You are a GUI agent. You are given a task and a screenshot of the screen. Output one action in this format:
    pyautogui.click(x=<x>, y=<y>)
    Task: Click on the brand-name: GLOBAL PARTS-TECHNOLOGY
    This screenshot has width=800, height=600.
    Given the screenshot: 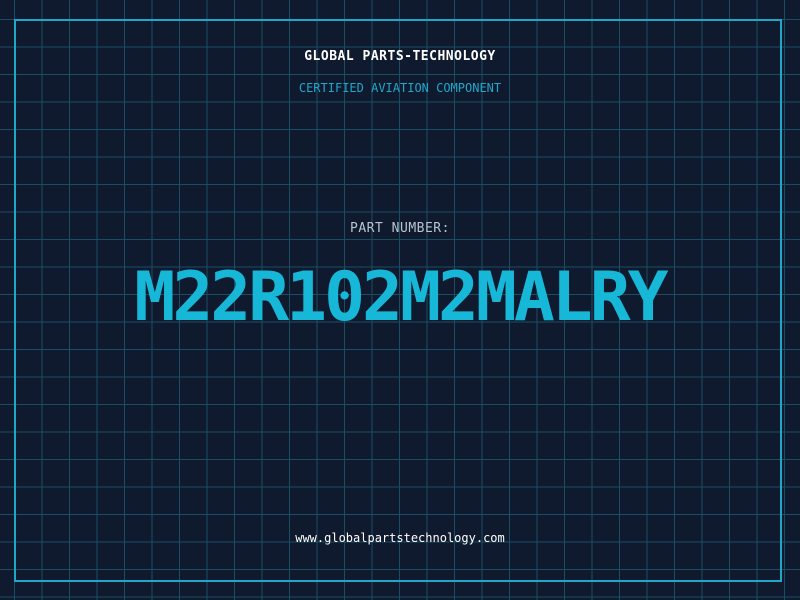 What is the action you would take?
    pyautogui.click(x=400, y=56)
    